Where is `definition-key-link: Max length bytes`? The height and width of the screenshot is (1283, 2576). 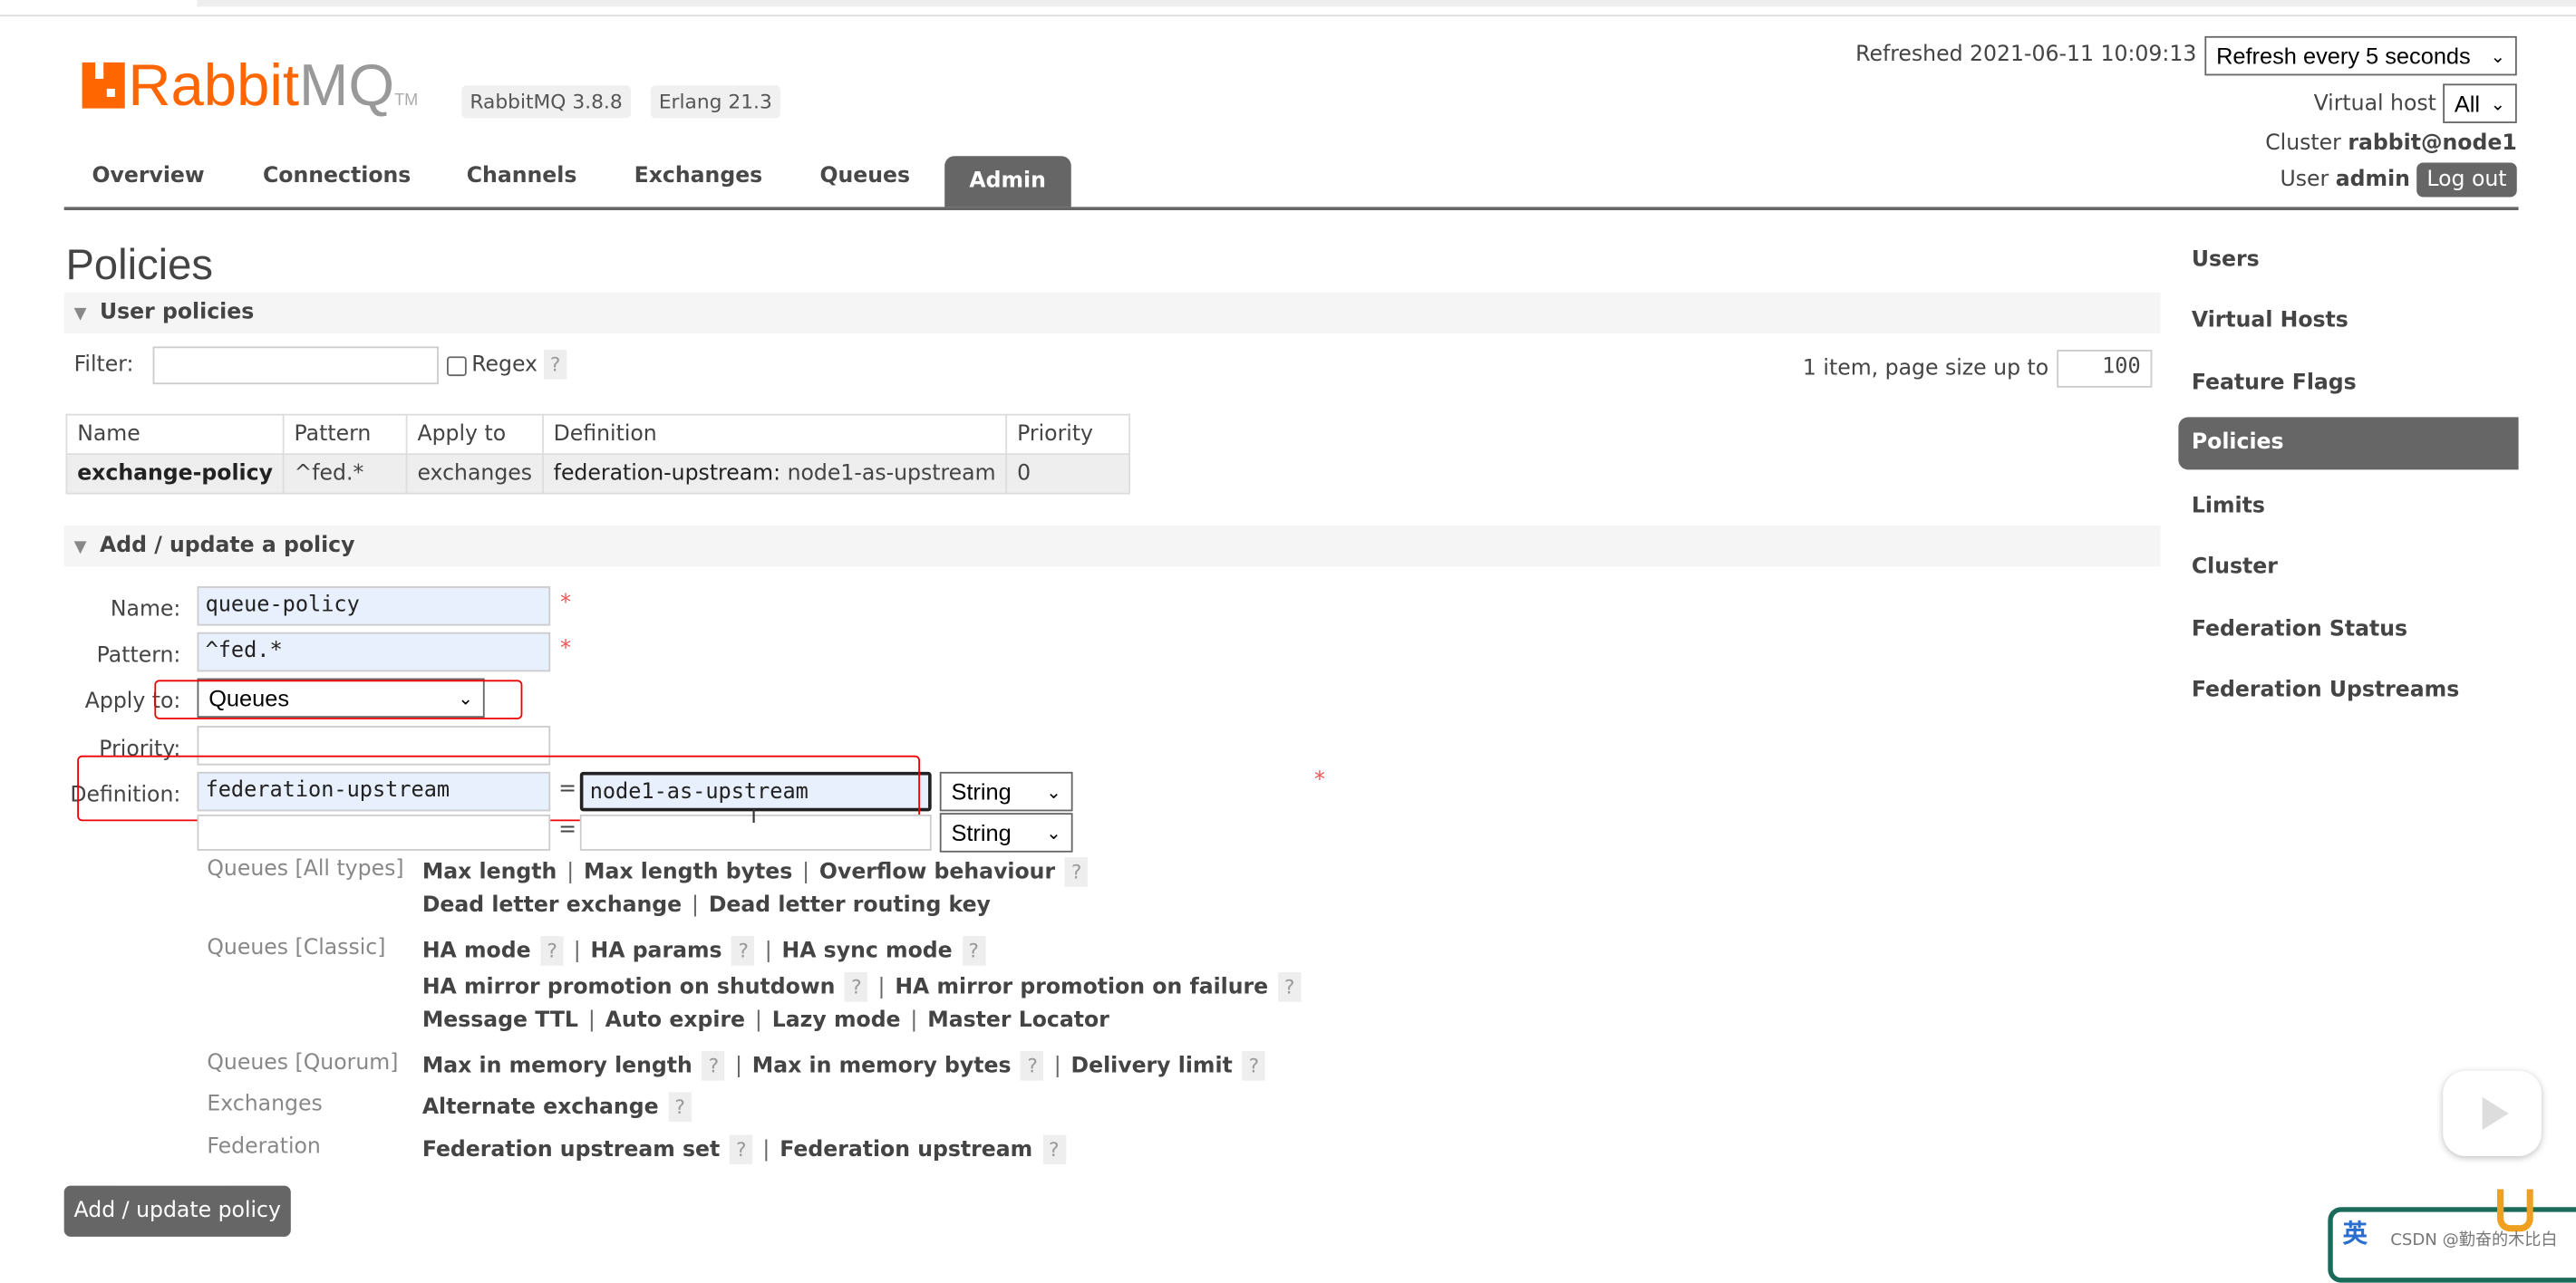
definition-key-link: Max length bytes is located at coordinates (688, 873).